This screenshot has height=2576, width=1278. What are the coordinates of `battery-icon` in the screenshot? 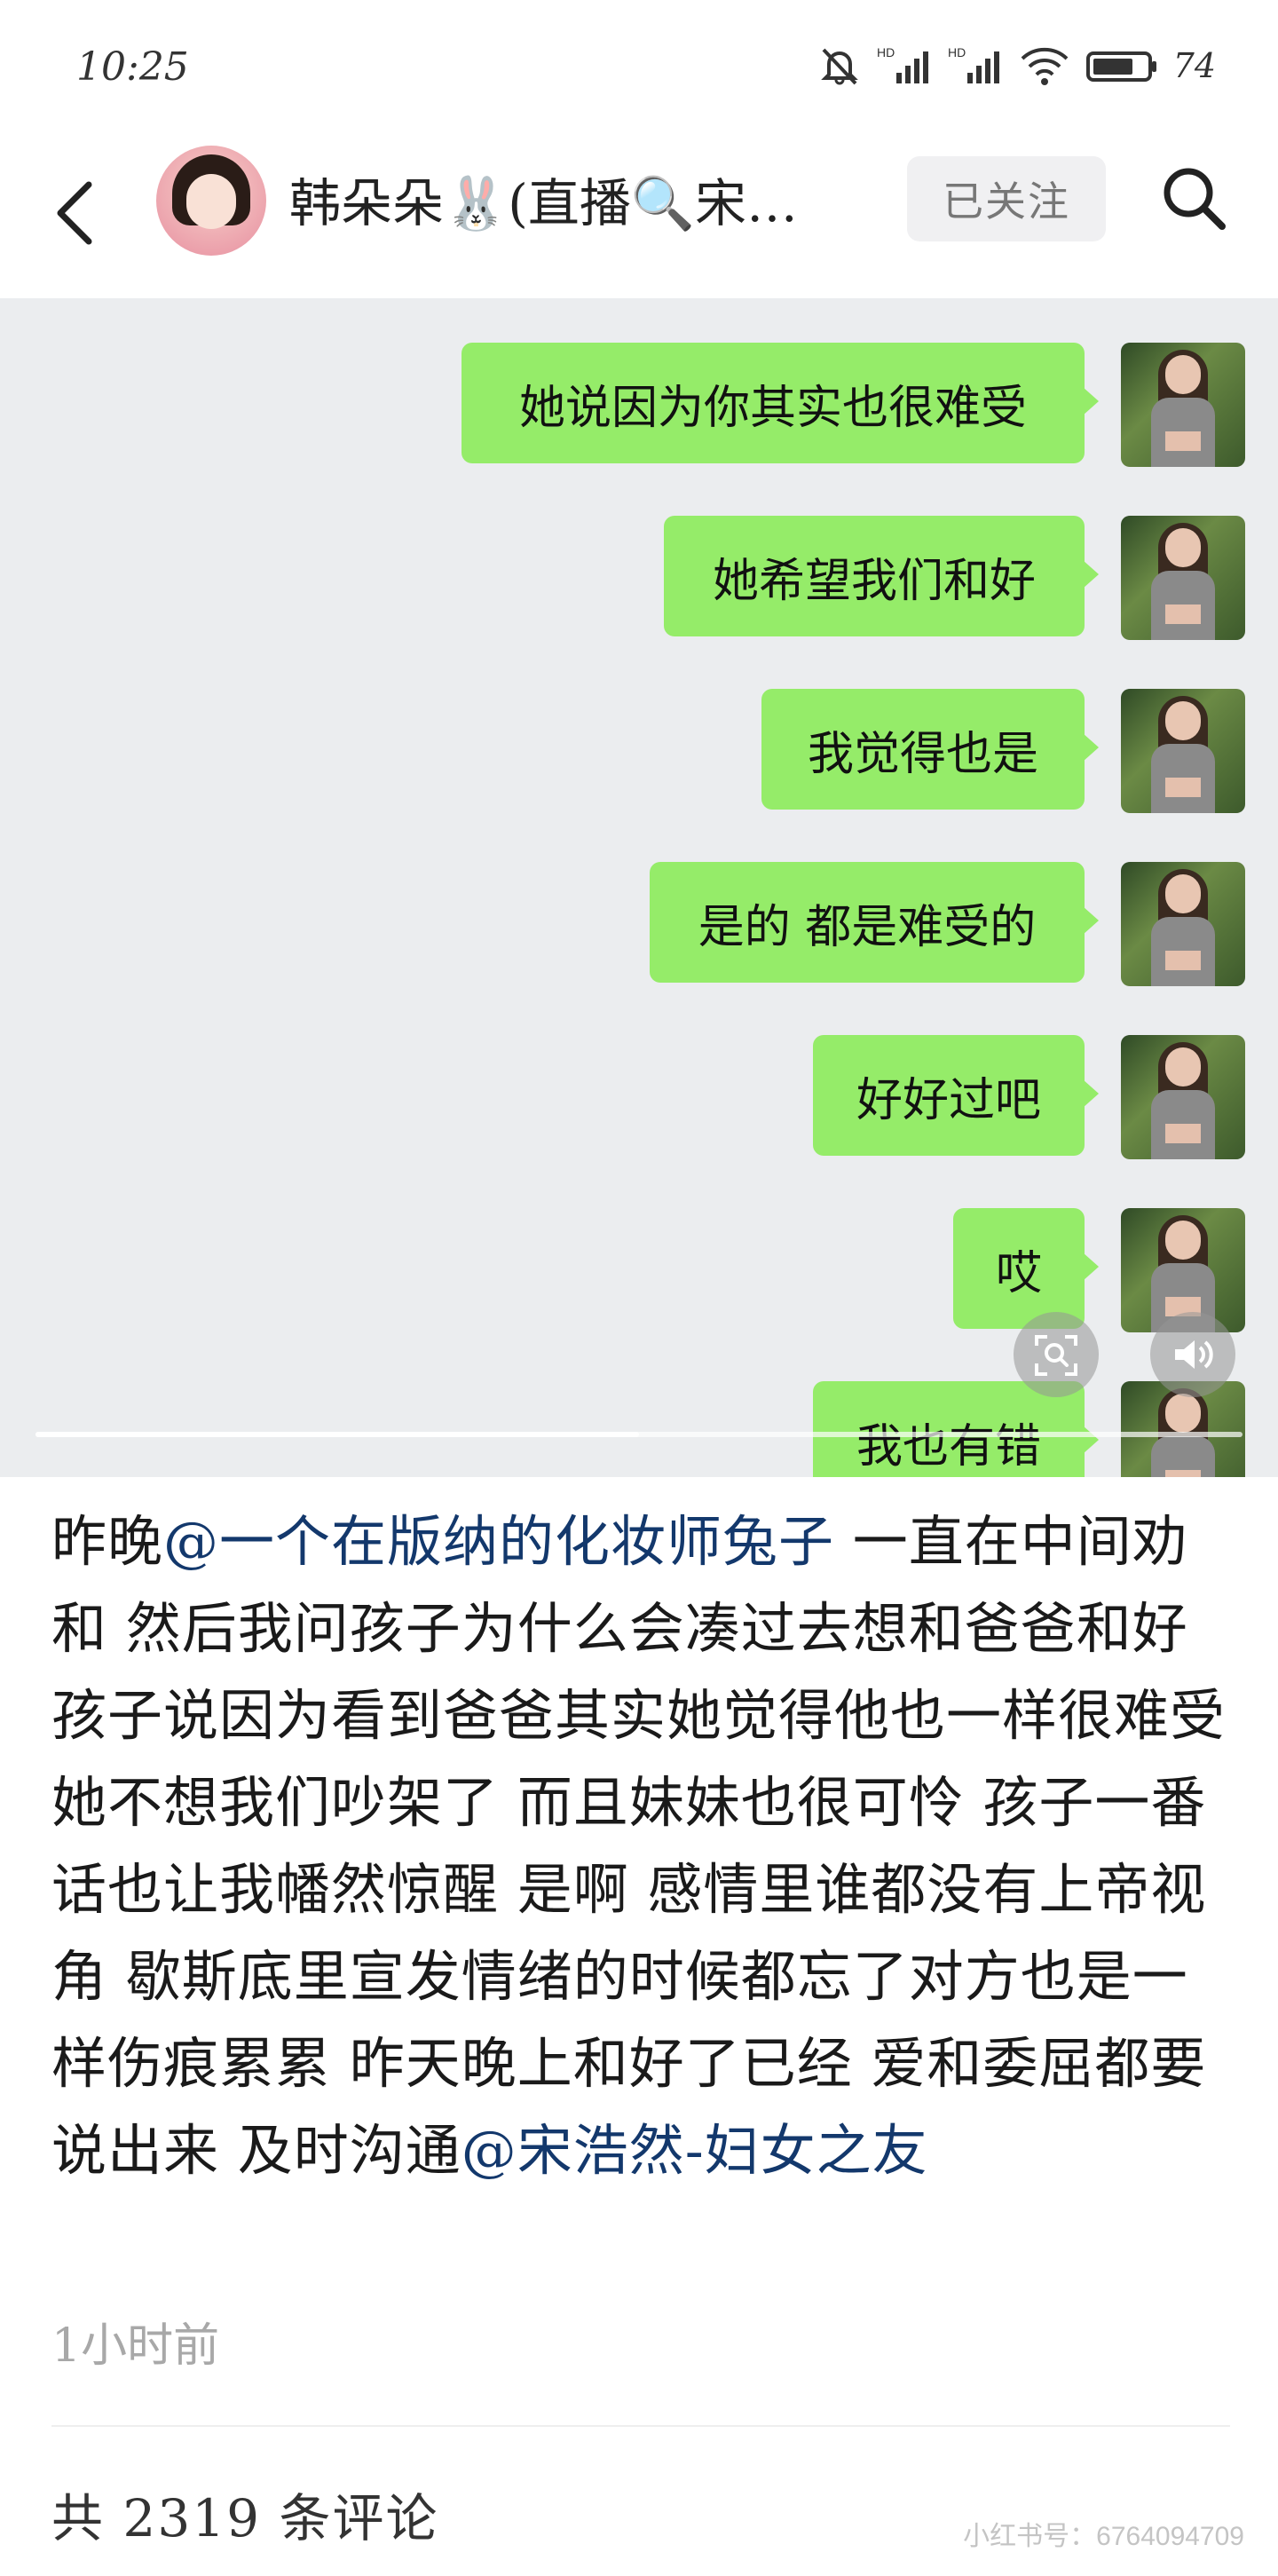 It's located at (1120, 66).